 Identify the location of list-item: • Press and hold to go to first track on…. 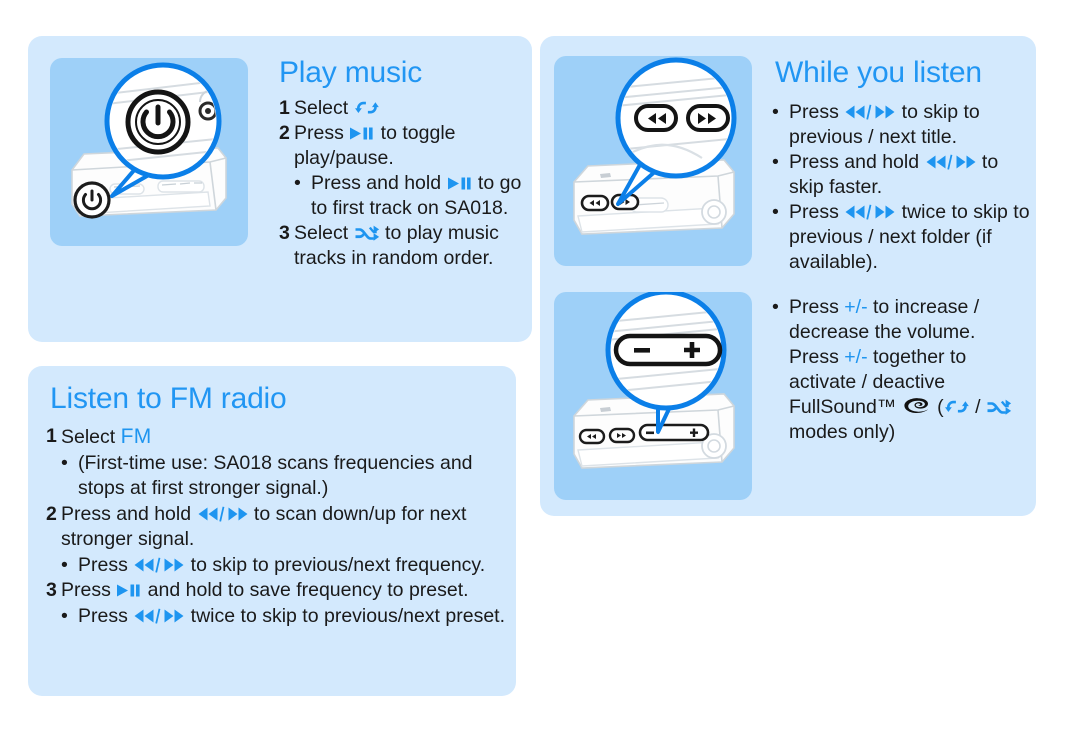
(401, 196).